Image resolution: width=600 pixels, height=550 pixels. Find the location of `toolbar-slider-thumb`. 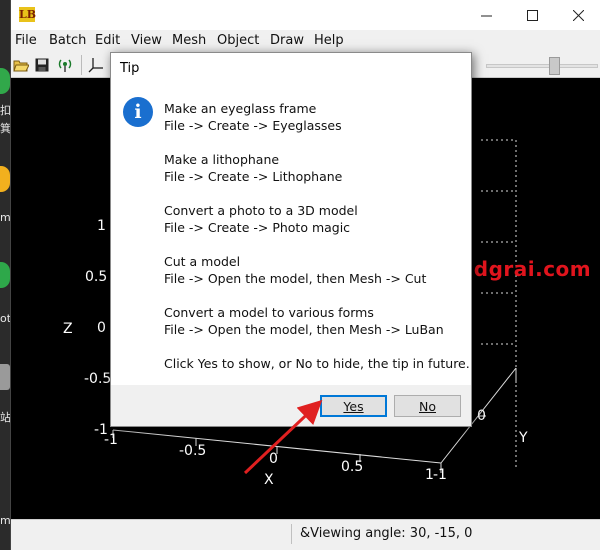

toolbar-slider-thumb is located at coordinates (554, 66).